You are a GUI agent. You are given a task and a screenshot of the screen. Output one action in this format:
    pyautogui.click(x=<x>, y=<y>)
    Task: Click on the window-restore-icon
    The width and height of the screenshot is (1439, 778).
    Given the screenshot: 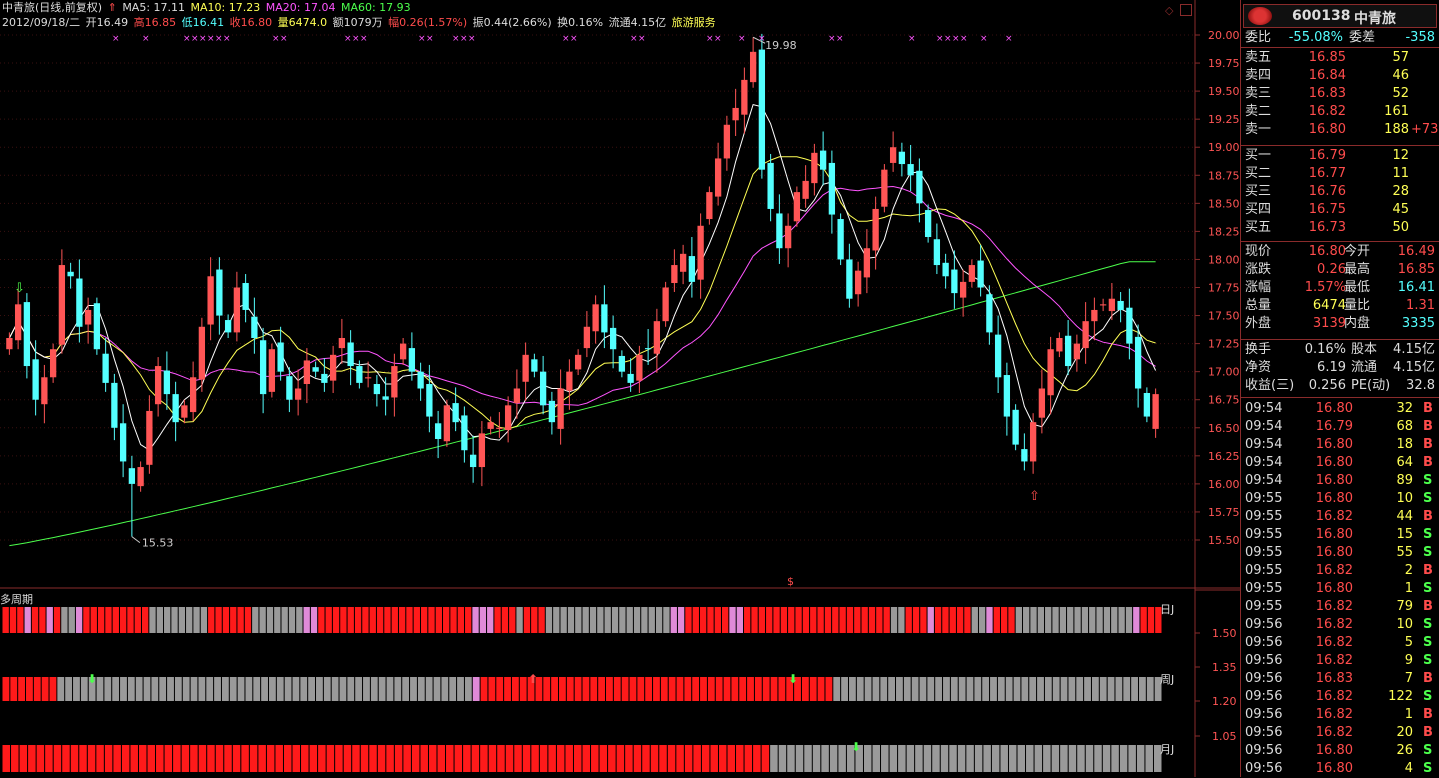 What is the action you would take?
    pyautogui.click(x=1186, y=10)
    